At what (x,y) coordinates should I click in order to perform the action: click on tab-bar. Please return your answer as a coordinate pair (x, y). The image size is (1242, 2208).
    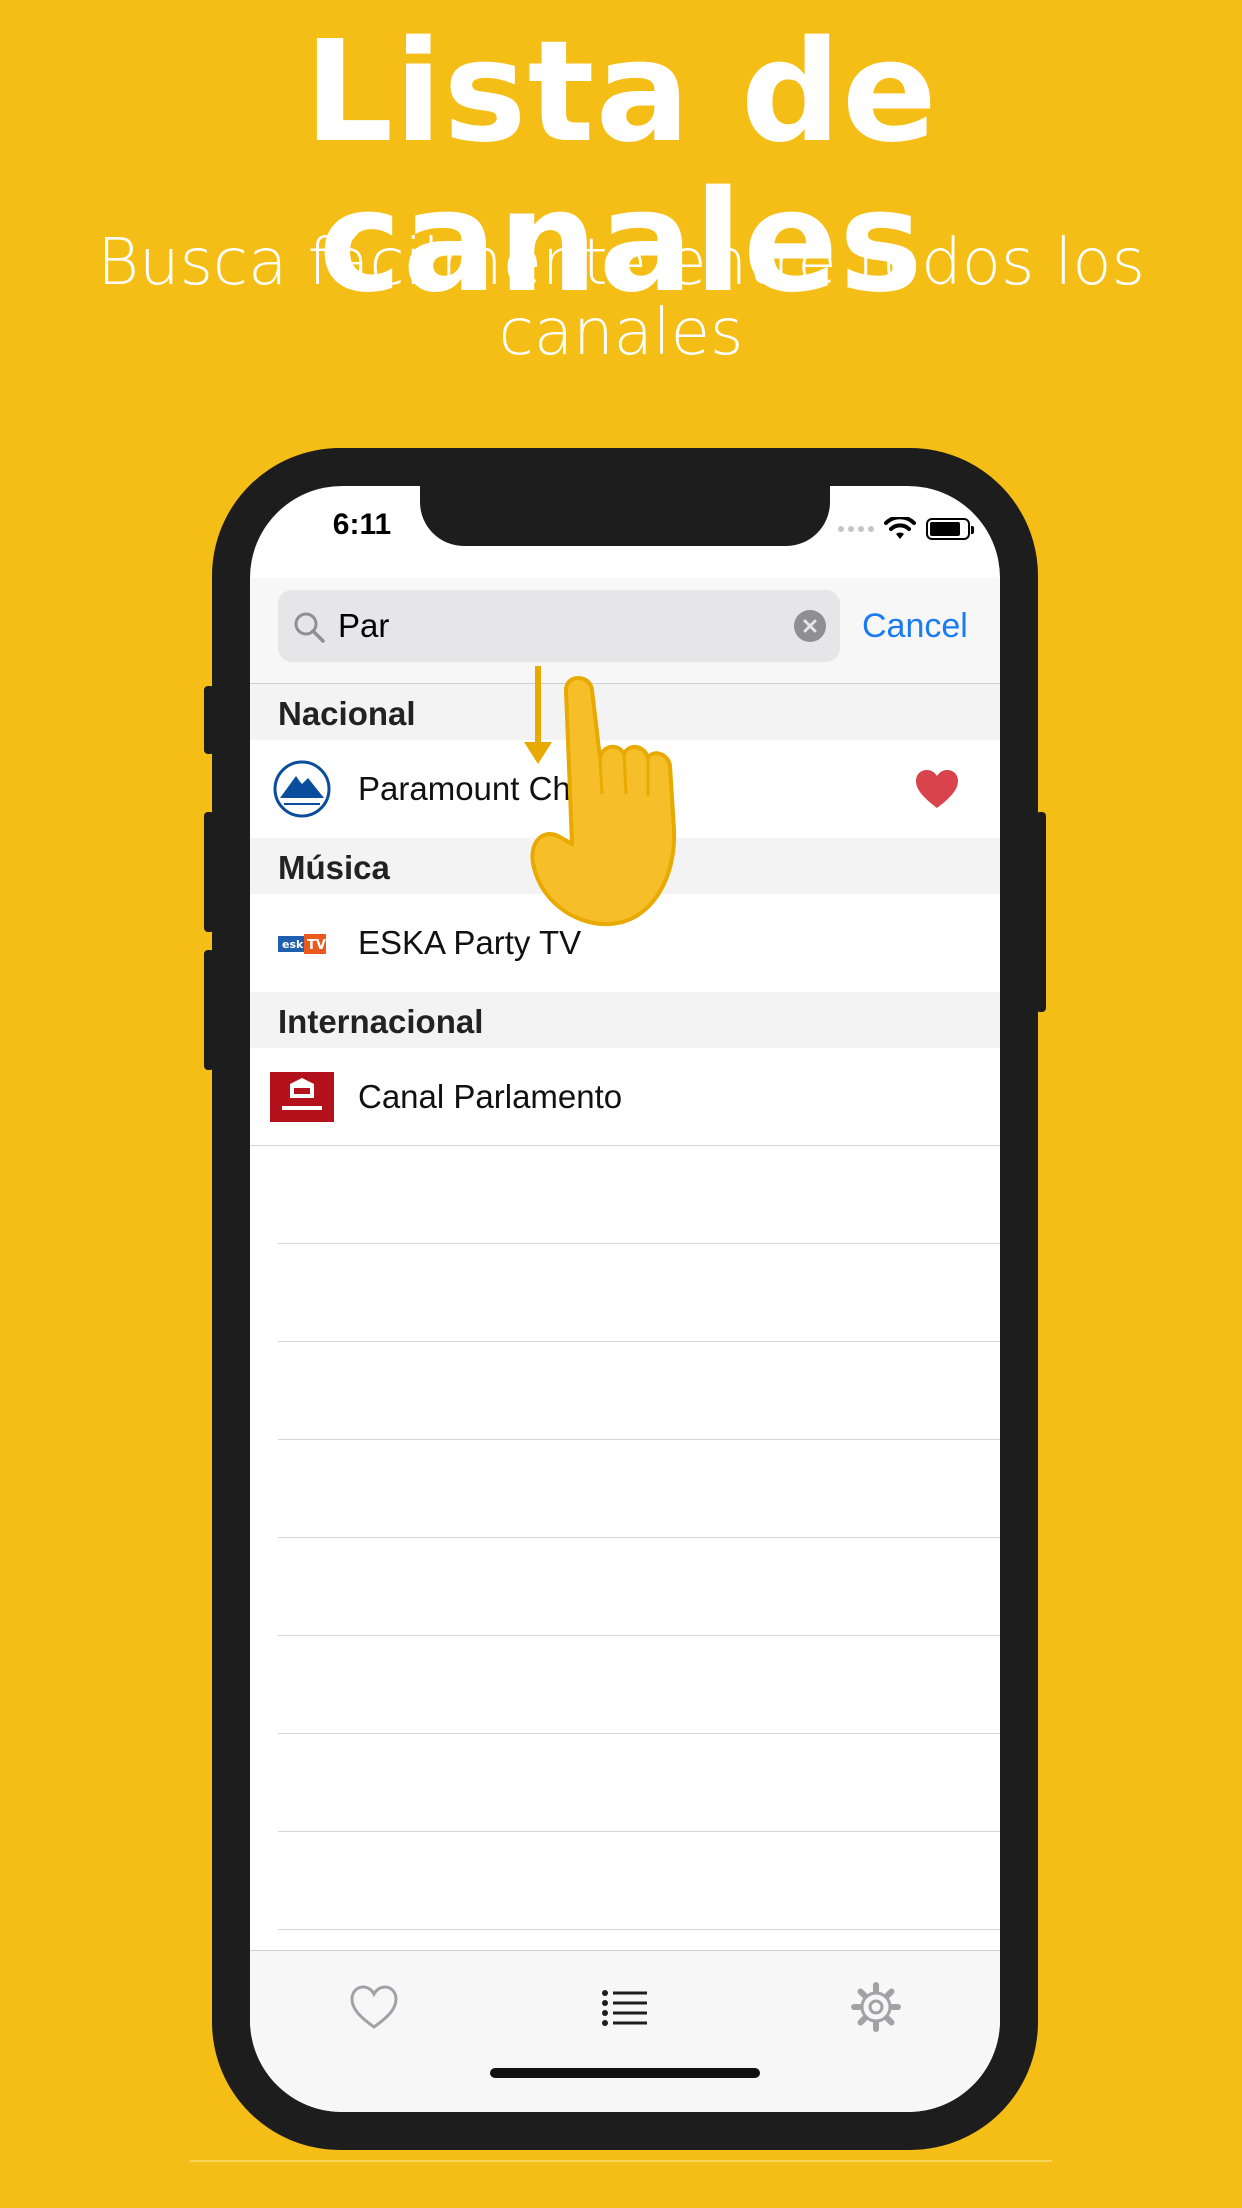
    Looking at the image, I should click on (625, 2031).